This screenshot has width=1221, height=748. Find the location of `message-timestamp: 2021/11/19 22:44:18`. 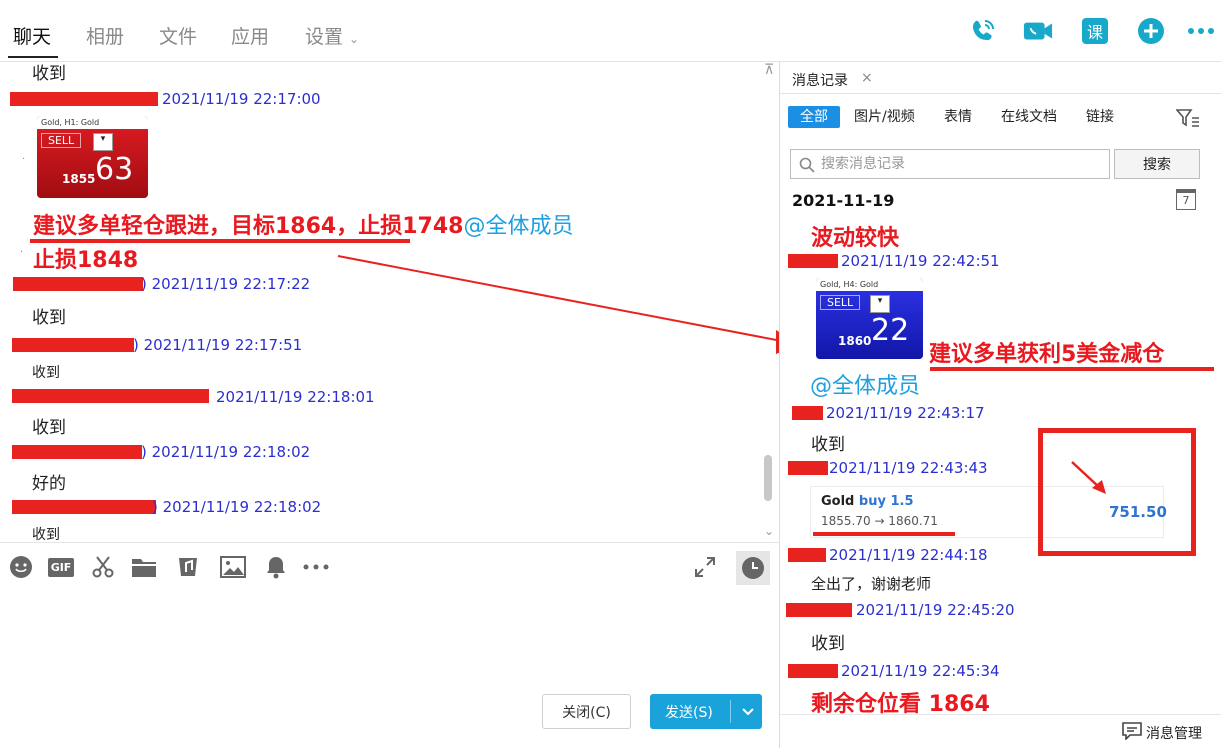

message-timestamp: 2021/11/19 22:44:18 is located at coordinates (908, 555).